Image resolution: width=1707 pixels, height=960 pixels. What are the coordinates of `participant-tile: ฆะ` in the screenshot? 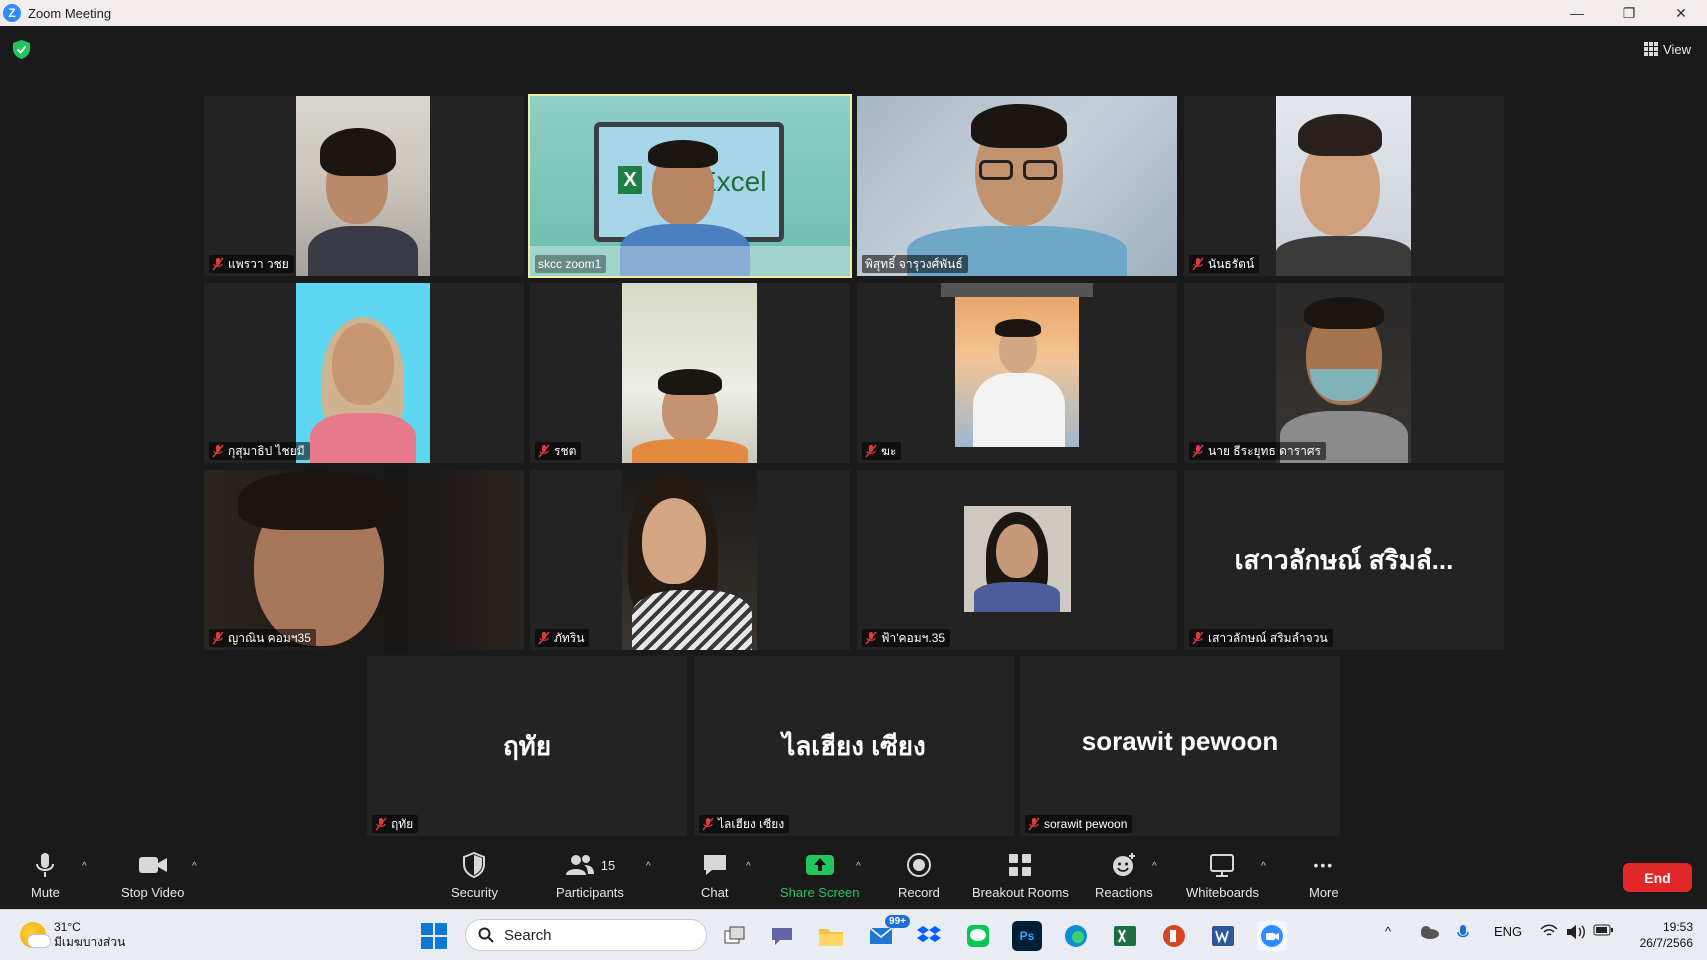 It's located at (1017, 373).